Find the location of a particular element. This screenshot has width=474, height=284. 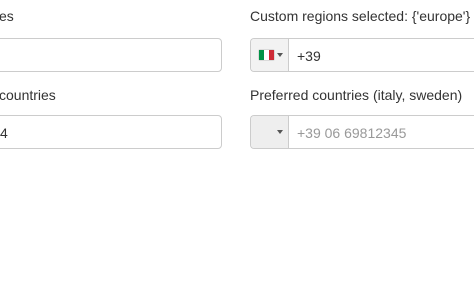

left-label-2: countries is located at coordinates (28, 95).